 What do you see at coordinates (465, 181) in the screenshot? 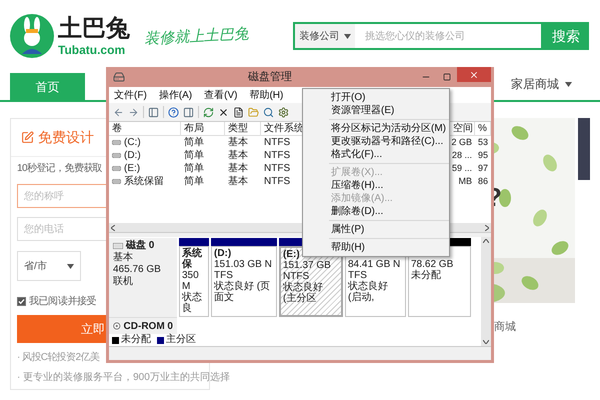
I see `table-cell-text: MB` at bounding box center [465, 181].